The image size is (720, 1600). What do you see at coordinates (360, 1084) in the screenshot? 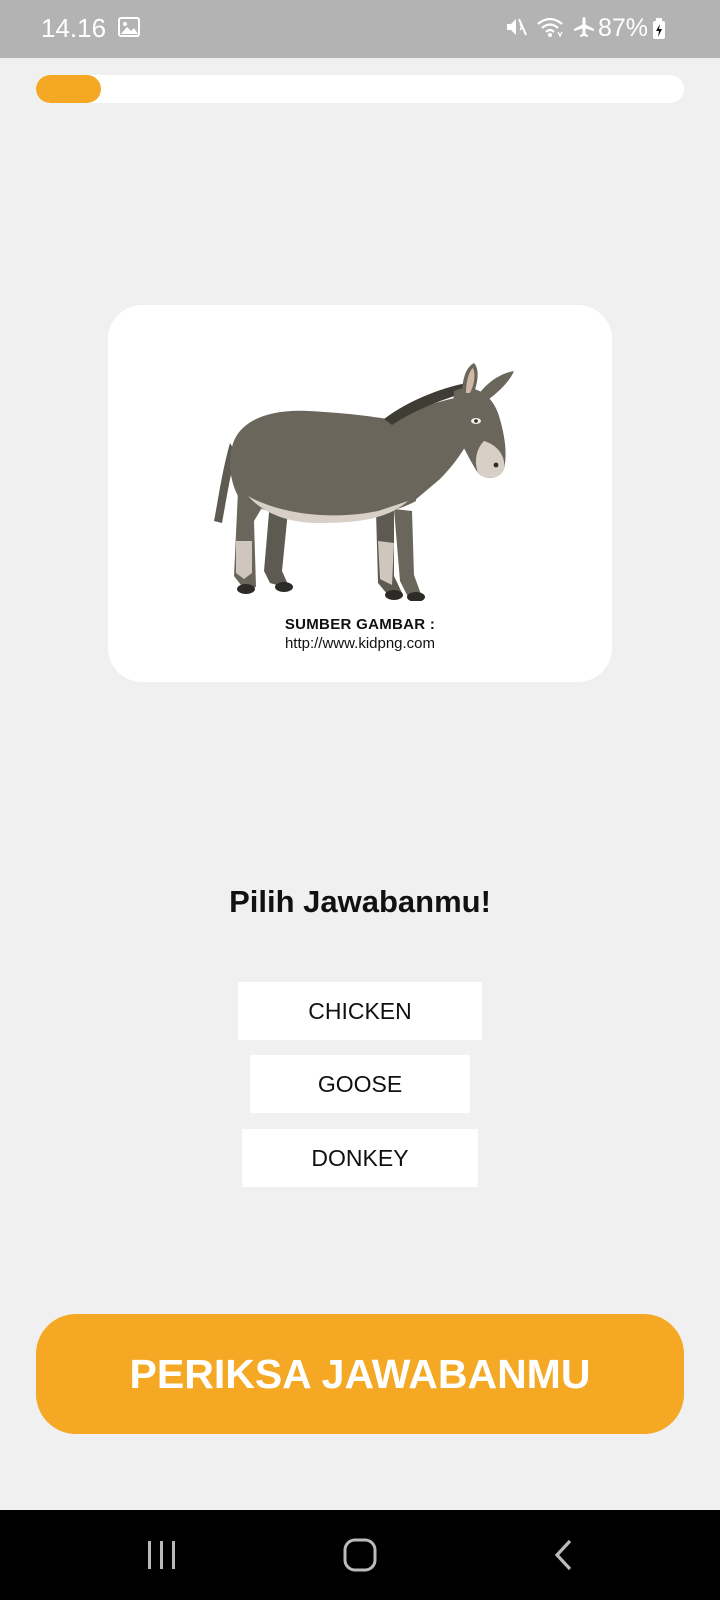
I see `answer-option-goose: GOOSE` at bounding box center [360, 1084].